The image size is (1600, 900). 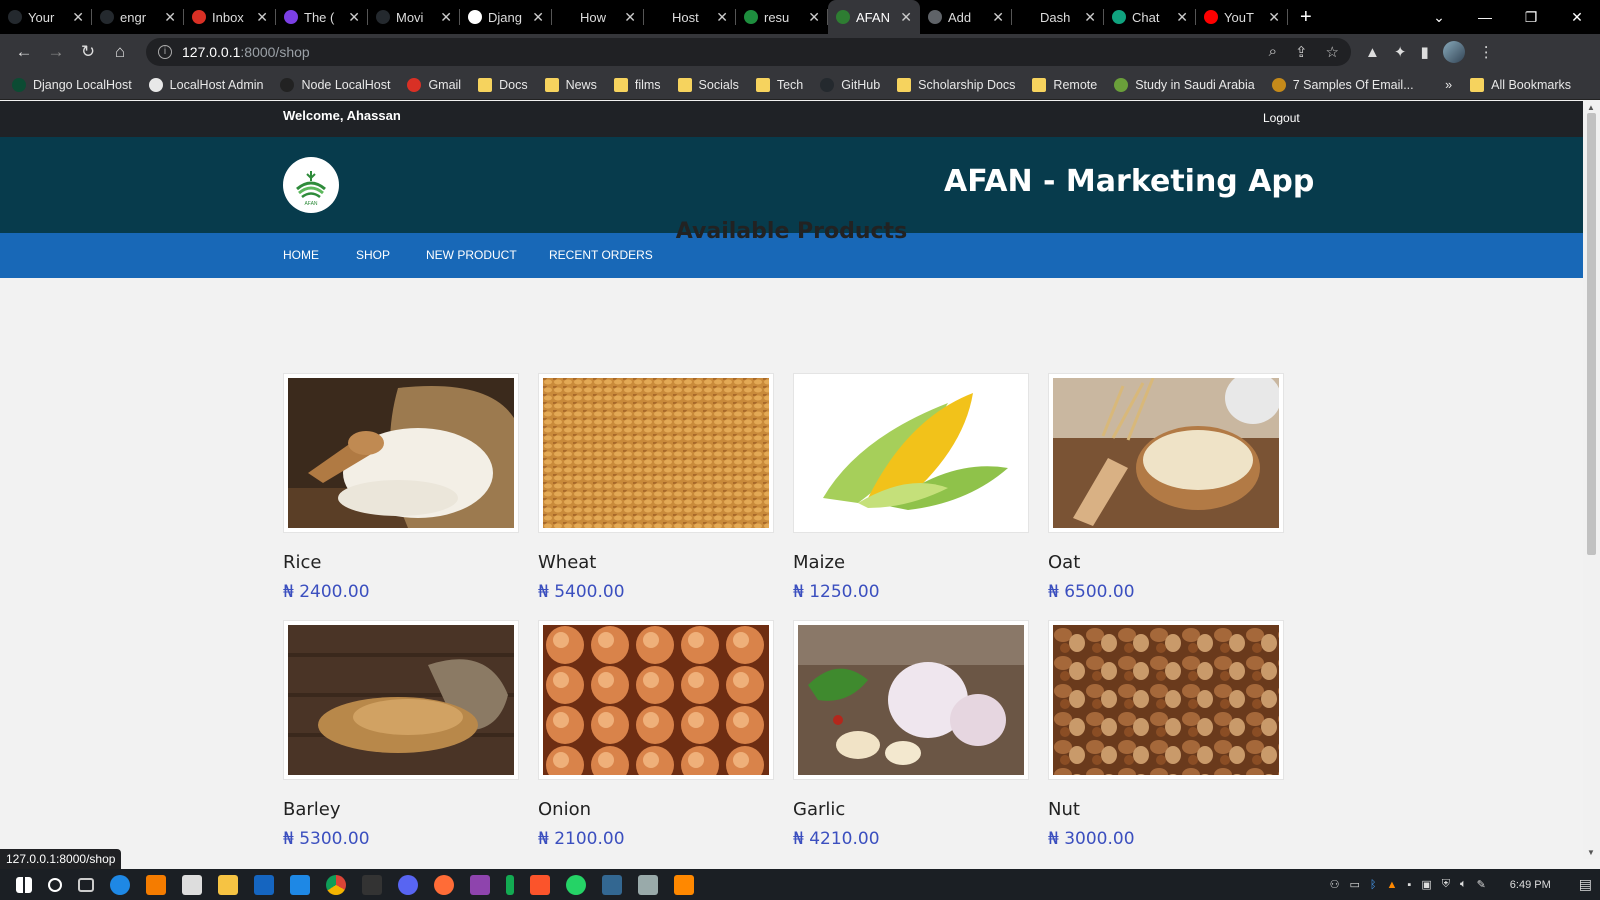 What do you see at coordinates (311, 185) in the screenshot?
I see `afan-logo: AFAN` at bounding box center [311, 185].